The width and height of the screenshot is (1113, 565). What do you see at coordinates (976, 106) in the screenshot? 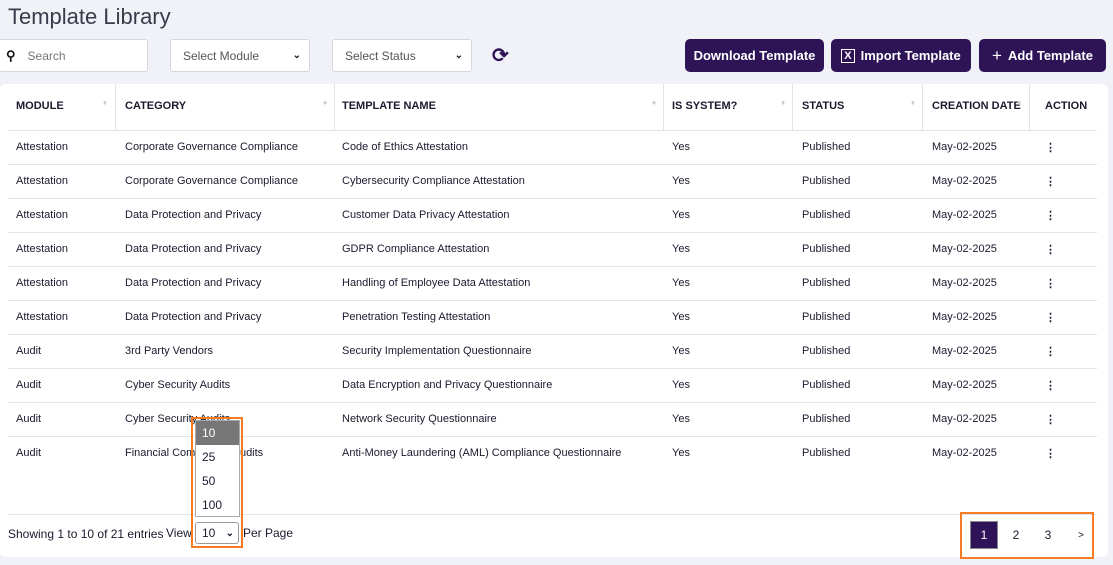
I see `column-header: CREATION DATE` at bounding box center [976, 106].